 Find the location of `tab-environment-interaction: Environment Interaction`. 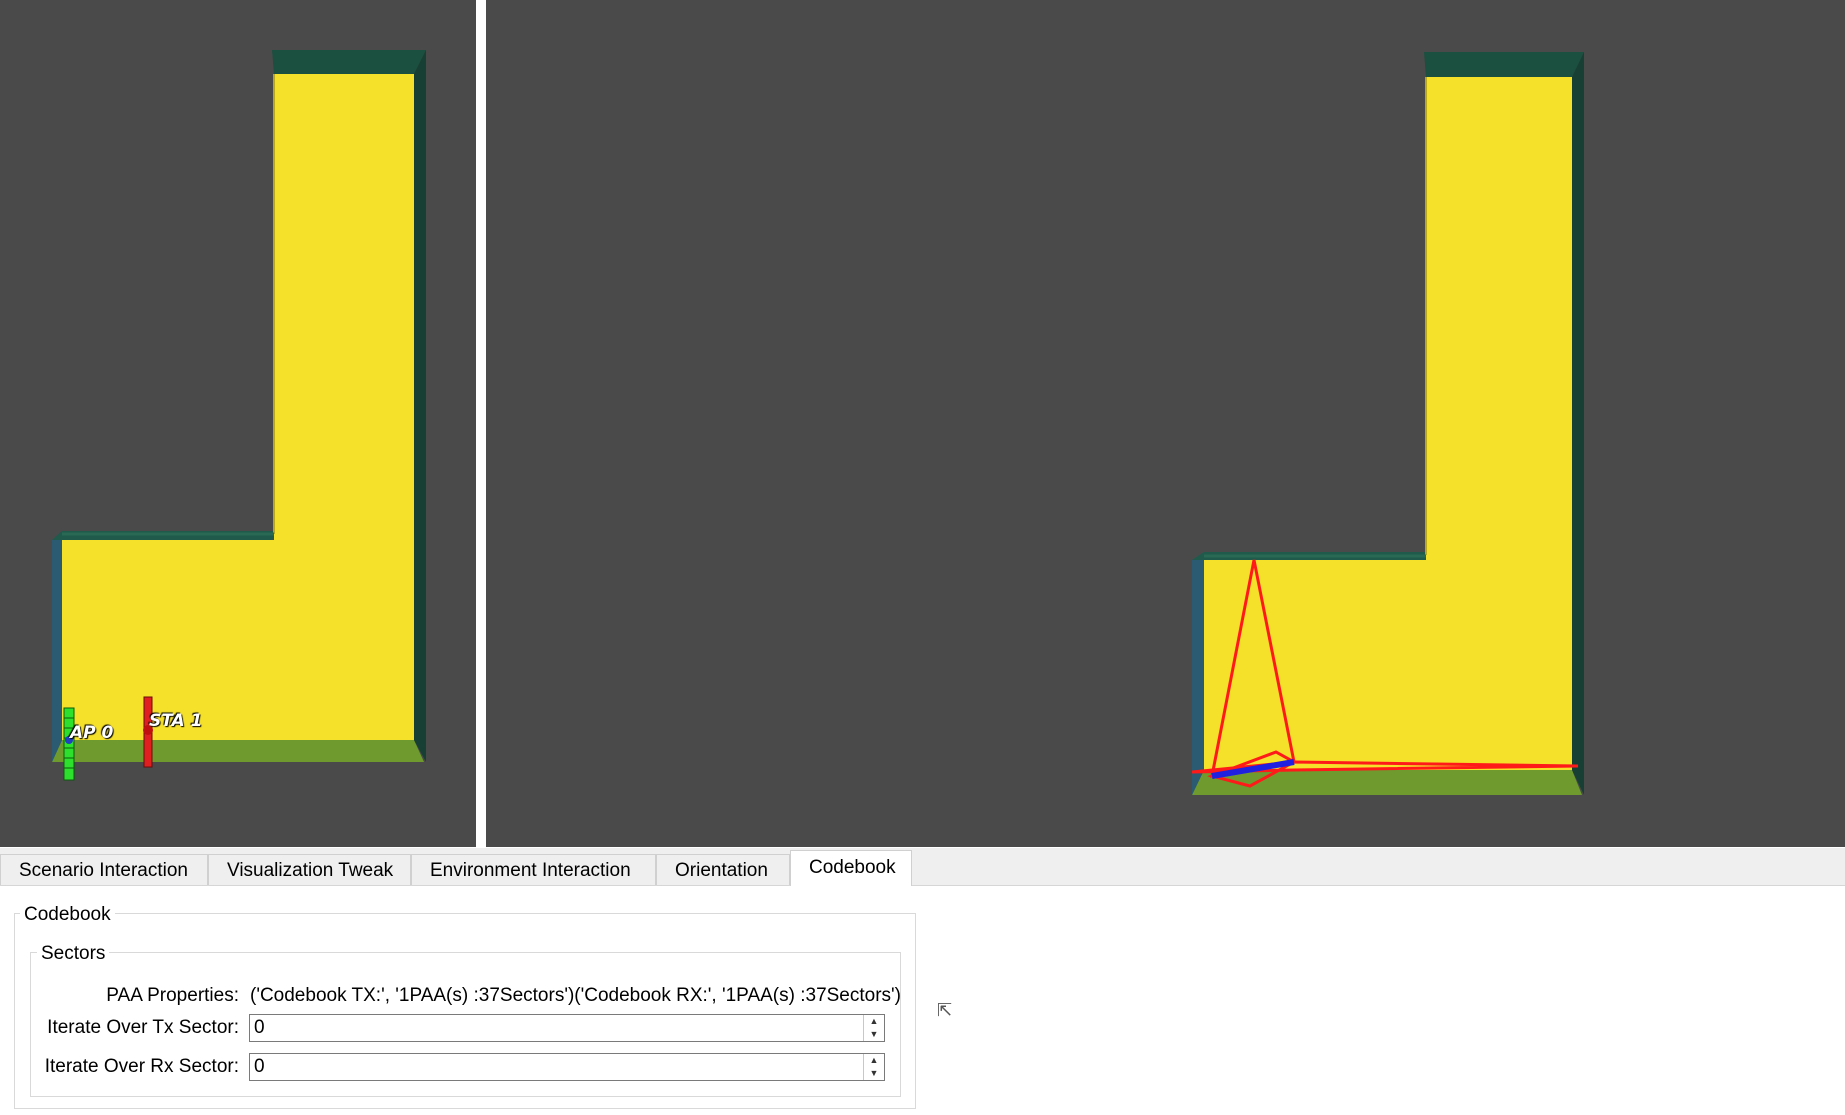

tab-environment-interaction: Environment Interaction is located at coordinates (533, 869).